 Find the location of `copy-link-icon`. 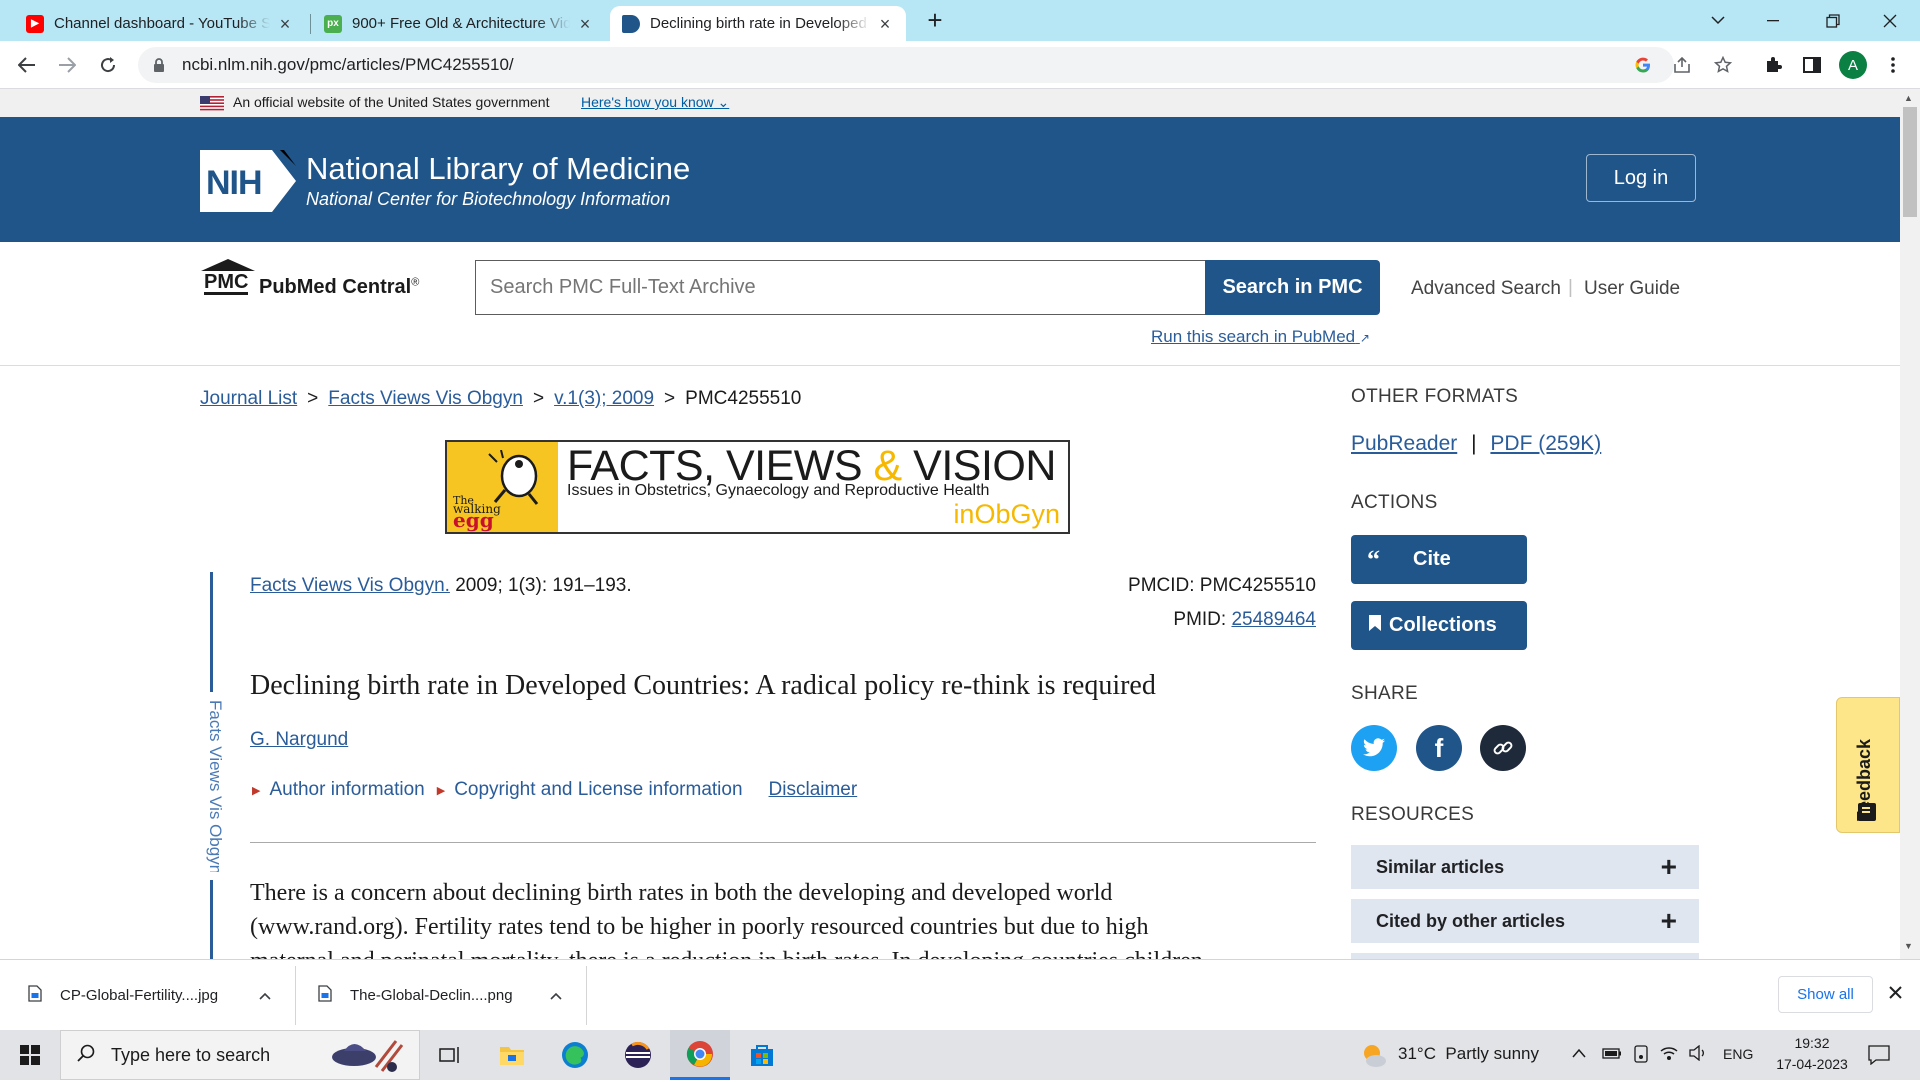

copy-link-icon is located at coordinates (1503, 748).